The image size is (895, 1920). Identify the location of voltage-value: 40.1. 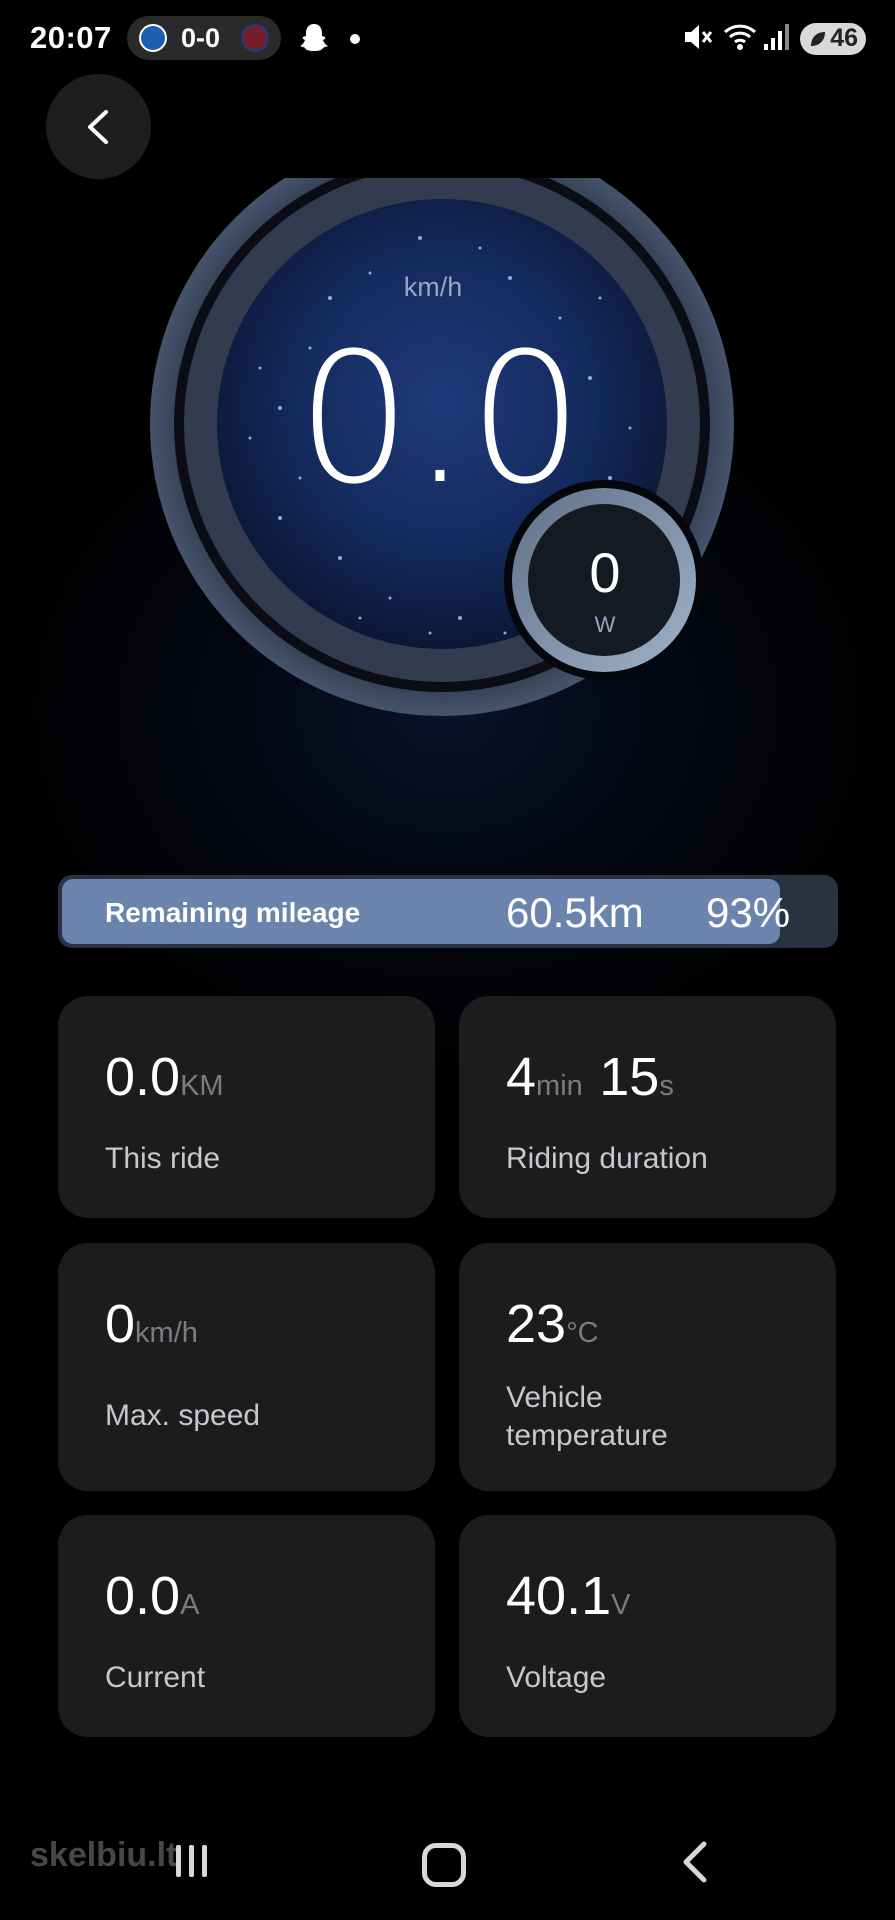
(559, 1596).